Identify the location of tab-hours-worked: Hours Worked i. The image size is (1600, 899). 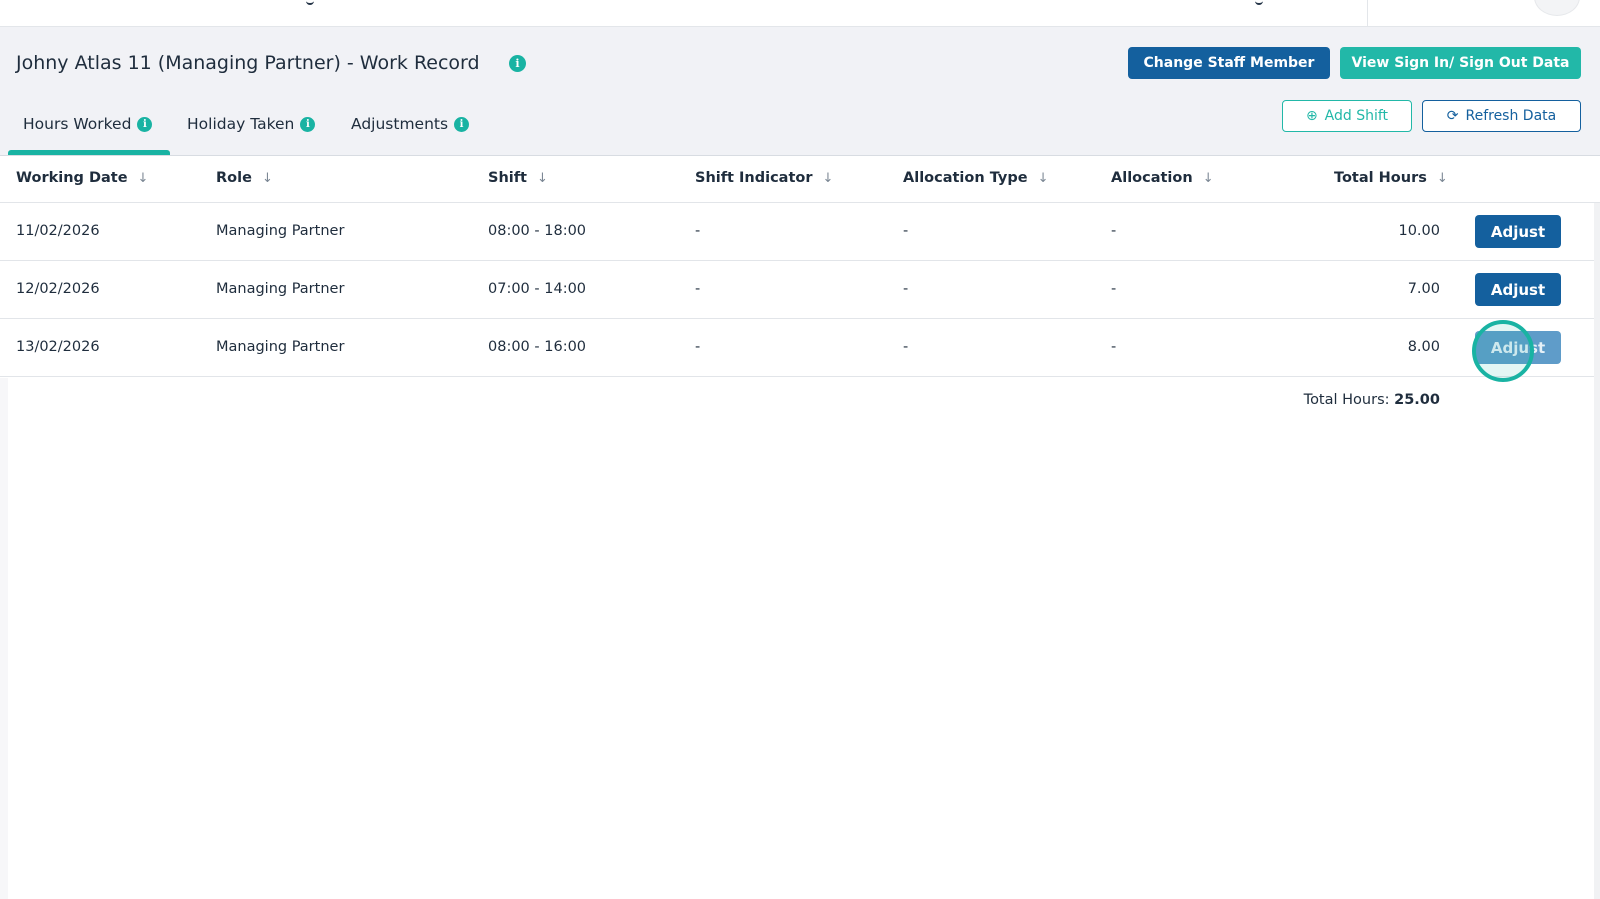
(88, 124).